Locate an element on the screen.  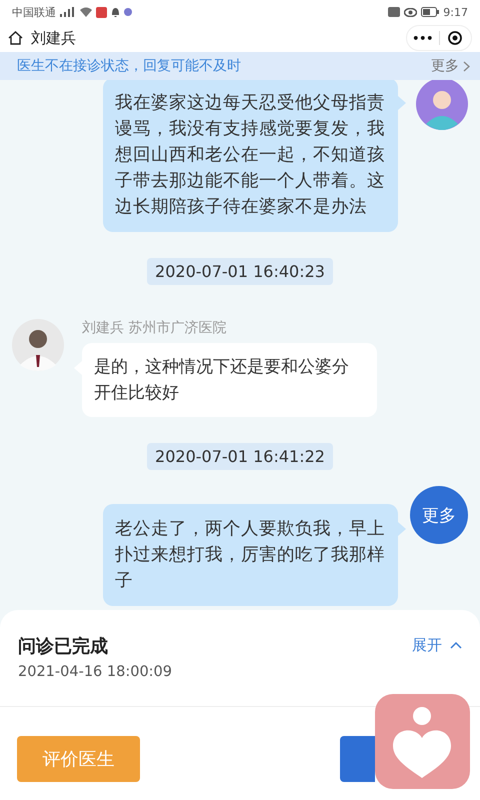
chevron-right-icon is located at coordinates (466, 66).